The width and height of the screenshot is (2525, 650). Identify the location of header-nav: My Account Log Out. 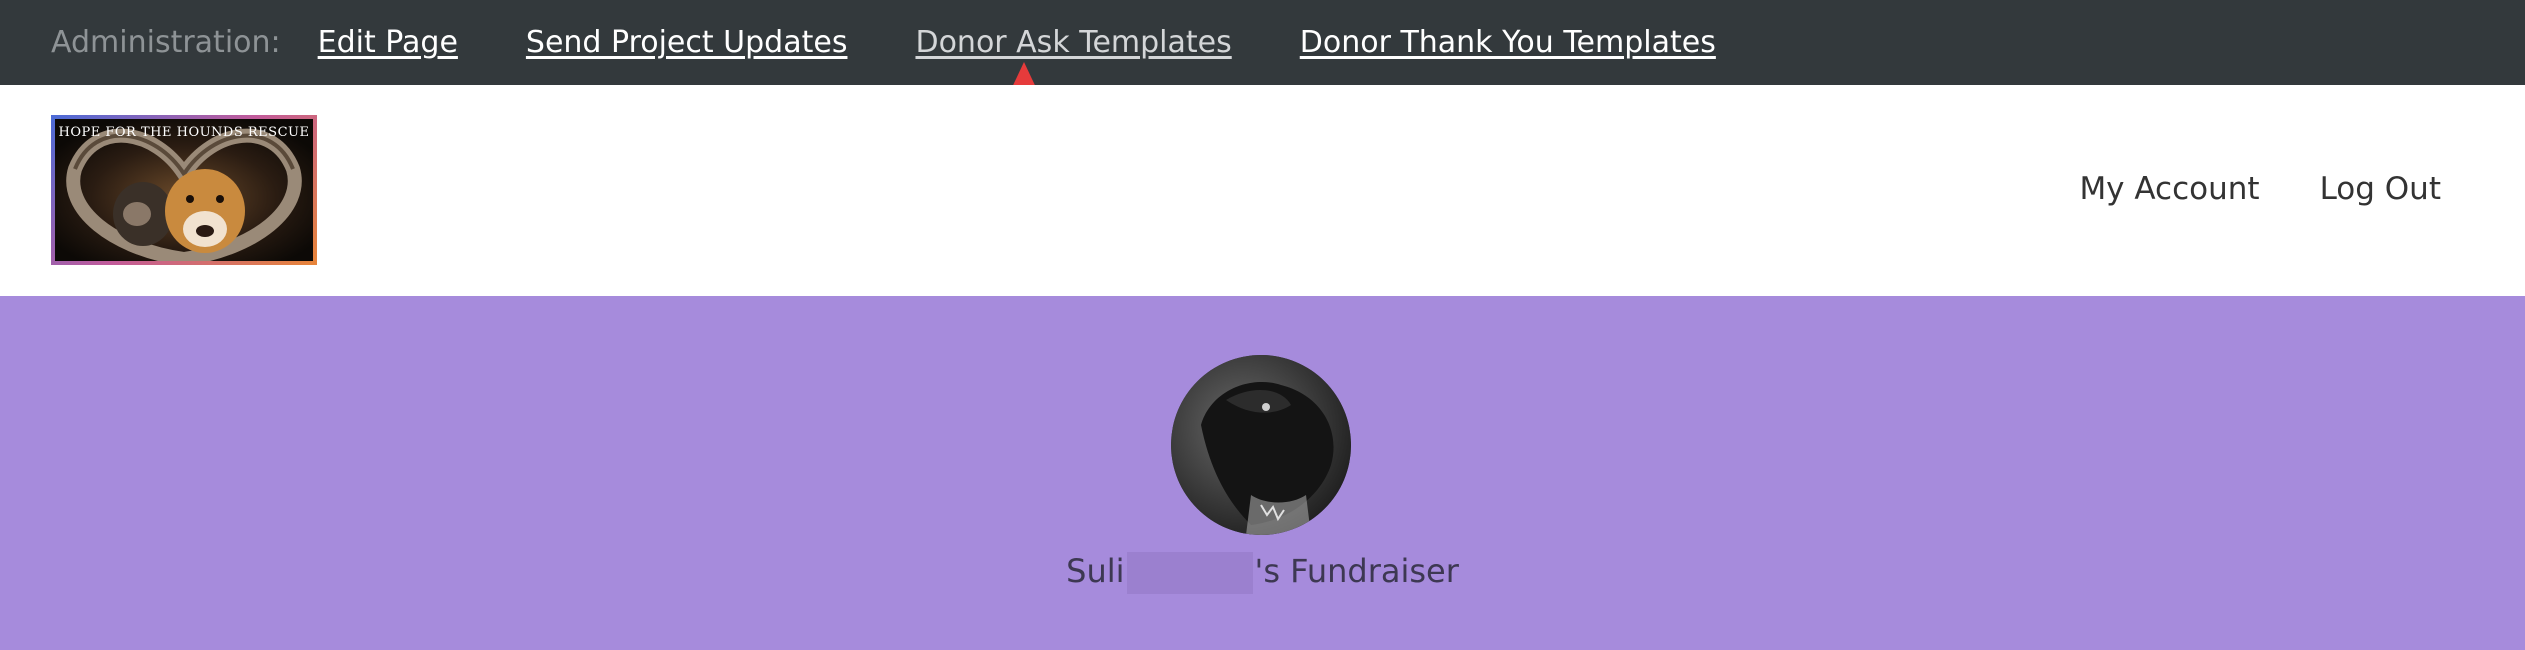
(2260, 189).